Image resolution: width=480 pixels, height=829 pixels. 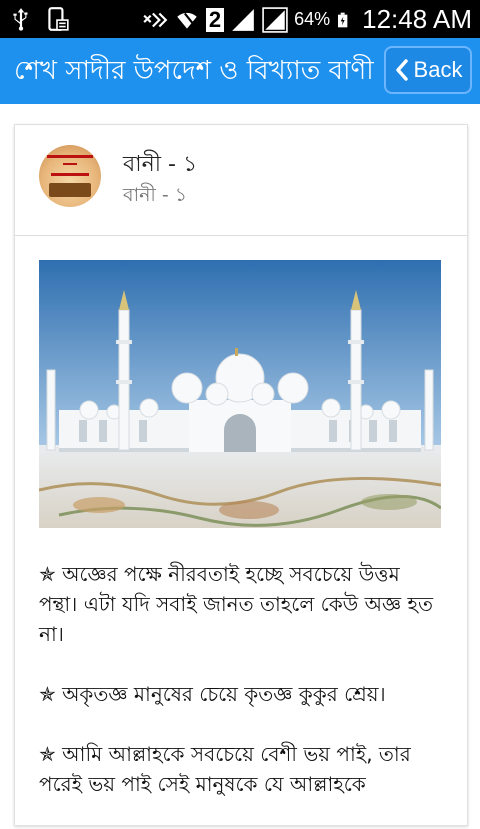 What do you see at coordinates (155, 195) in the screenshot?
I see `card-subtitle: বানী - ১` at bounding box center [155, 195].